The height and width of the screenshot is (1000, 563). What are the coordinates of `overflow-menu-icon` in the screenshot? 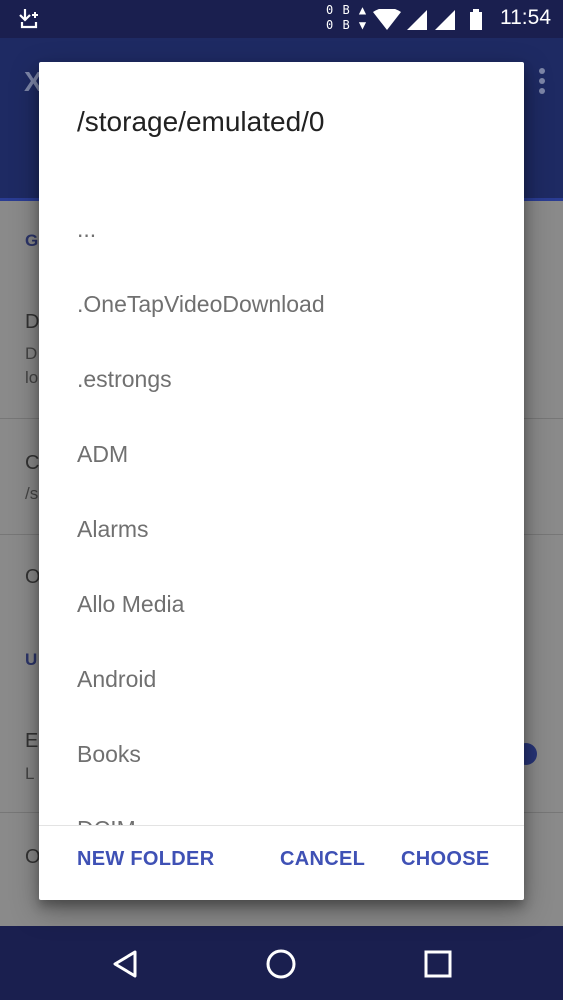 It's located at (542, 83).